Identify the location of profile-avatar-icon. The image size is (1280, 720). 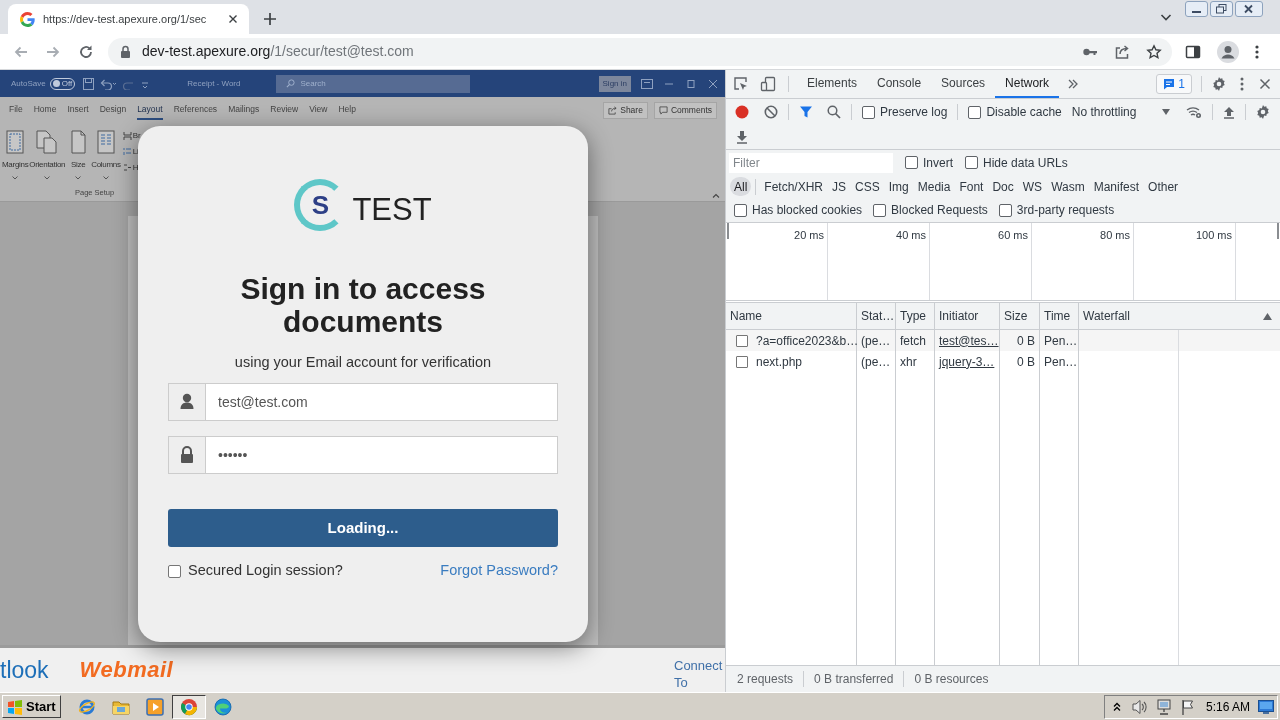
(1228, 51).